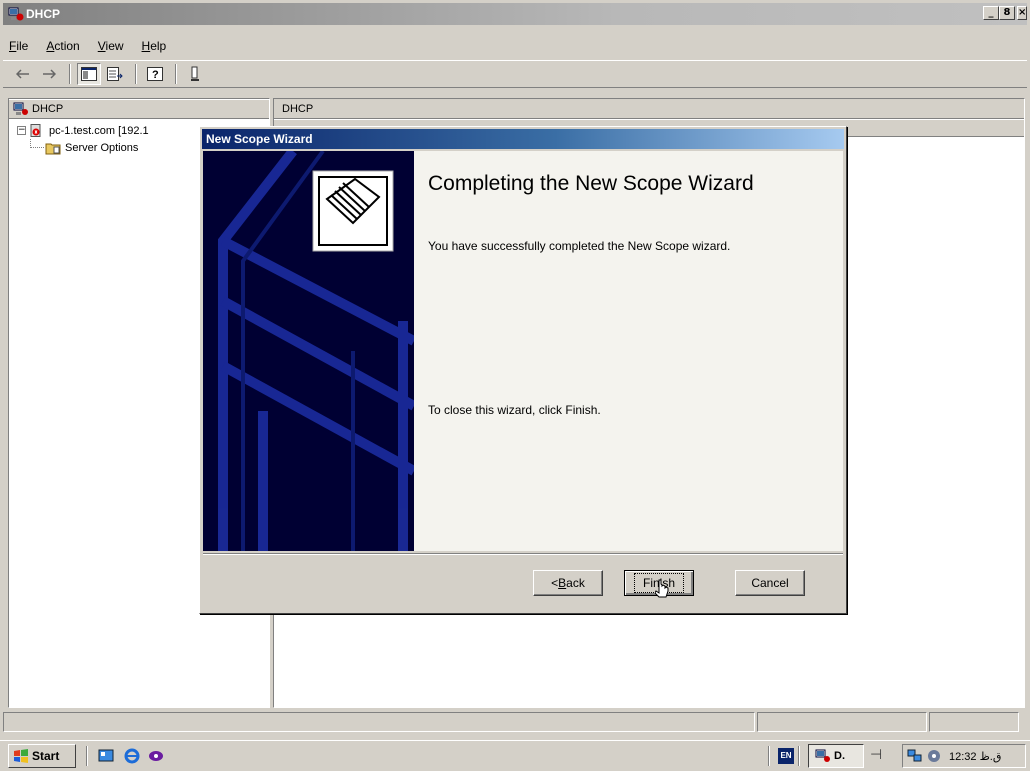 This screenshot has width=1030, height=771. Describe the element at coordinates (35, 130) in the screenshot. I see `server-node-icon` at that location.